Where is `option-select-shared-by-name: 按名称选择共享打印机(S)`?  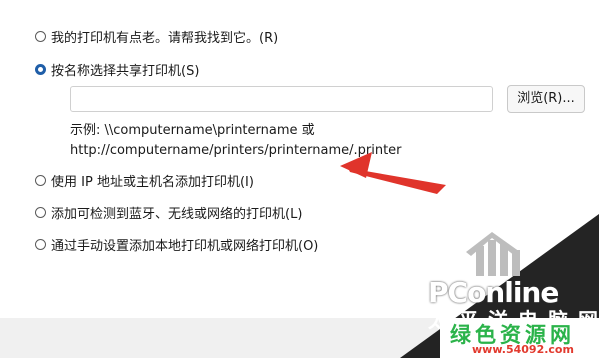 option-select-shared-by-name: 按名称选择共享打印机(S) is located at coordinates (117, 69).